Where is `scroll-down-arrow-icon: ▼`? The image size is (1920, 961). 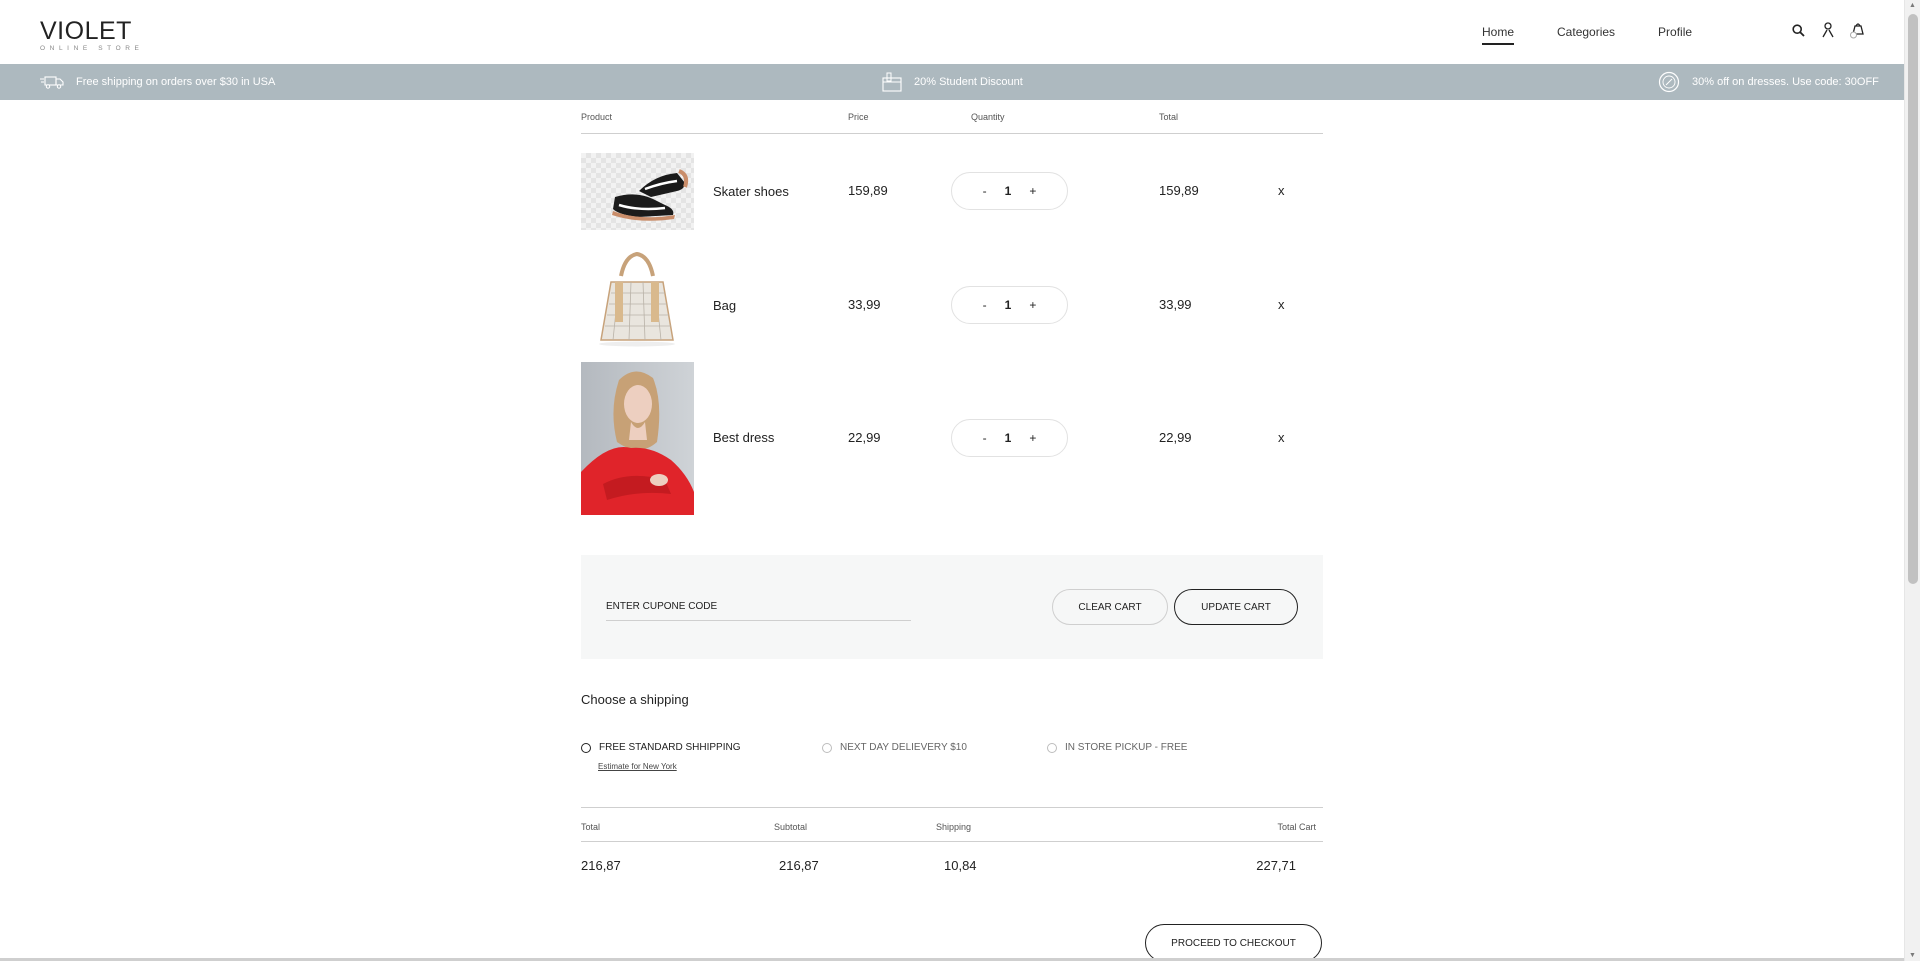
scroll-down-arrow-icon: ▼ is located at coordinates (1912, 955).